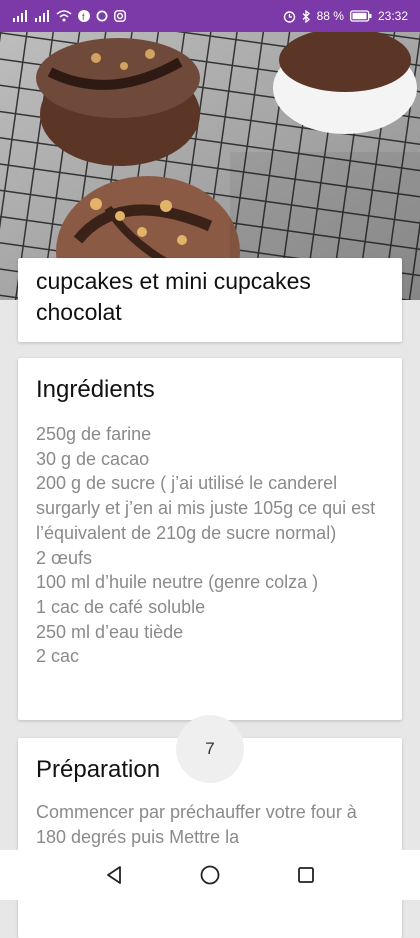 This screenshot has width=420, height=938. I want to click on back-icon, so click(114, 875).